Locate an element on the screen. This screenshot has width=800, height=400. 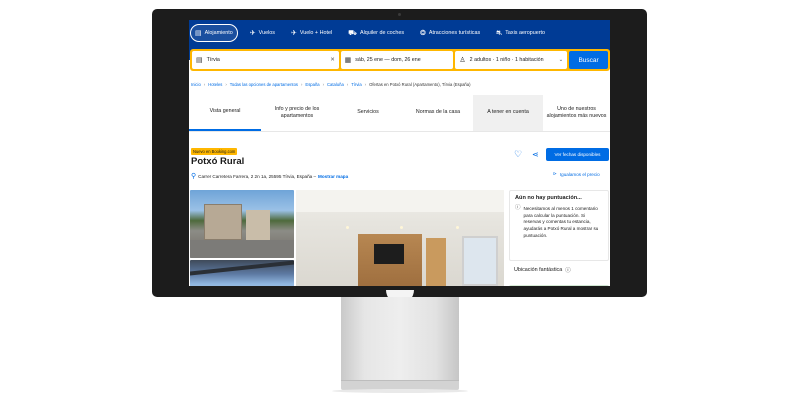
nav-item-label: Vuelo + Hotel is located at coordinates (316, 33).